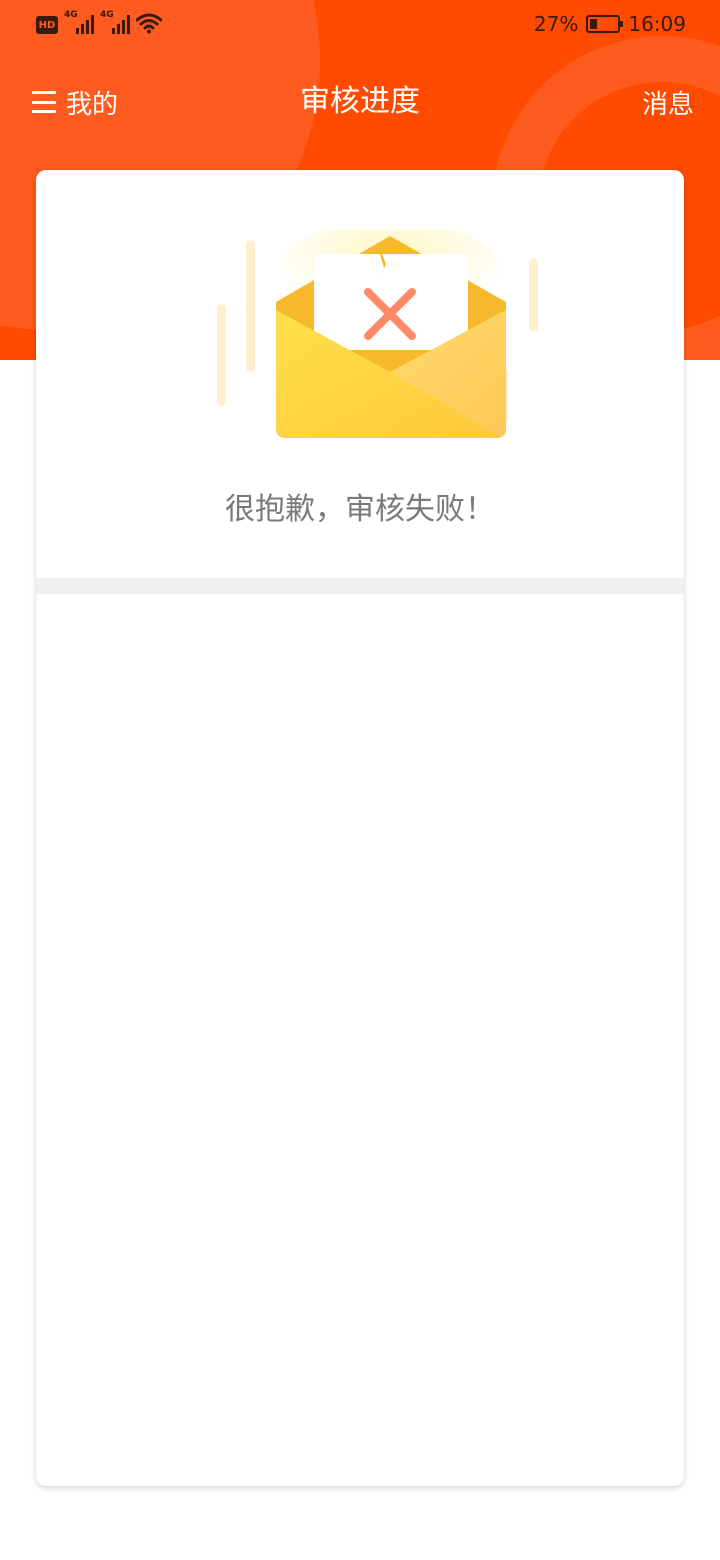 The image size is (720, 1560). I want to click on battery-percent: 27%, so click(556, 24).